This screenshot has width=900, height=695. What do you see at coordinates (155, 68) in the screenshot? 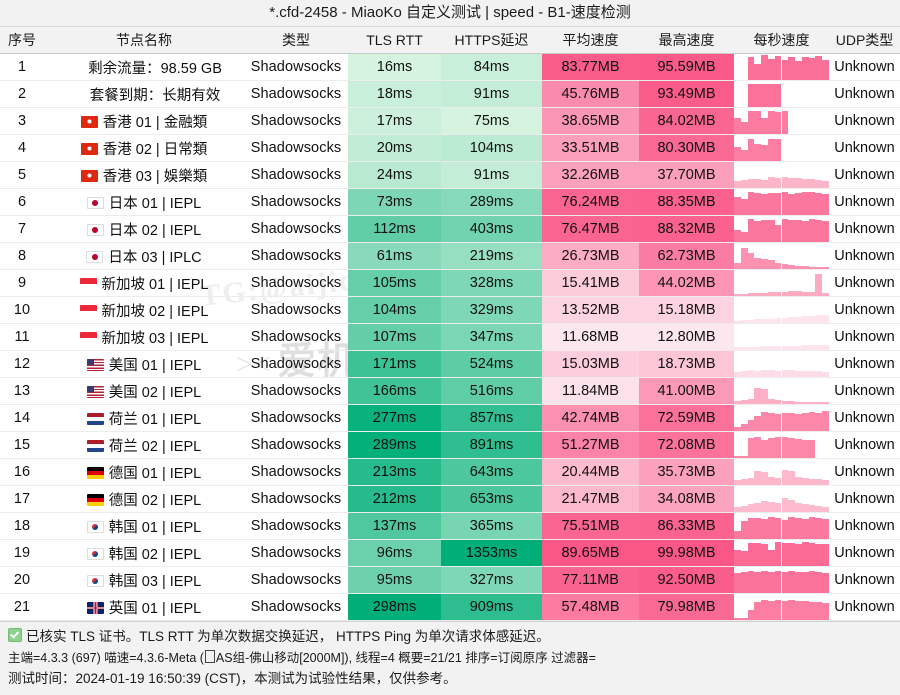
I see `node-name-label: 剩余流量：98.59 GB` at bounding box center [155, 68].